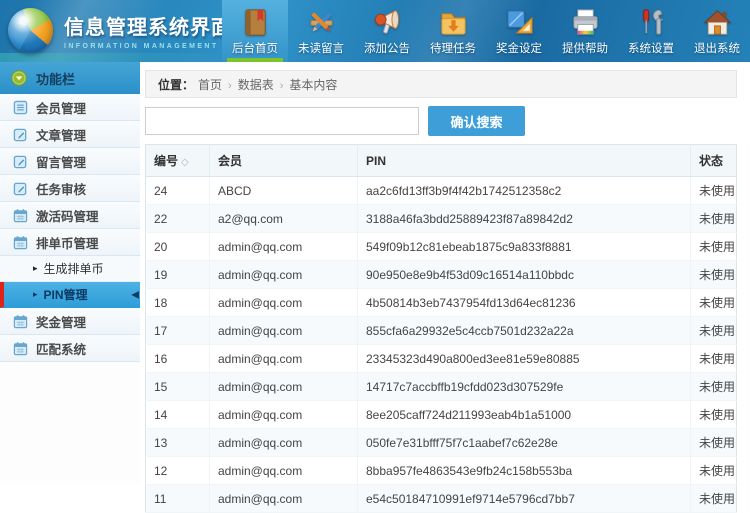  Describe the element at coordinates (524, 470) in the screenshot. I see `cell-pin: 8bba957fe4863543e9fb24c158b553ba` at that location.